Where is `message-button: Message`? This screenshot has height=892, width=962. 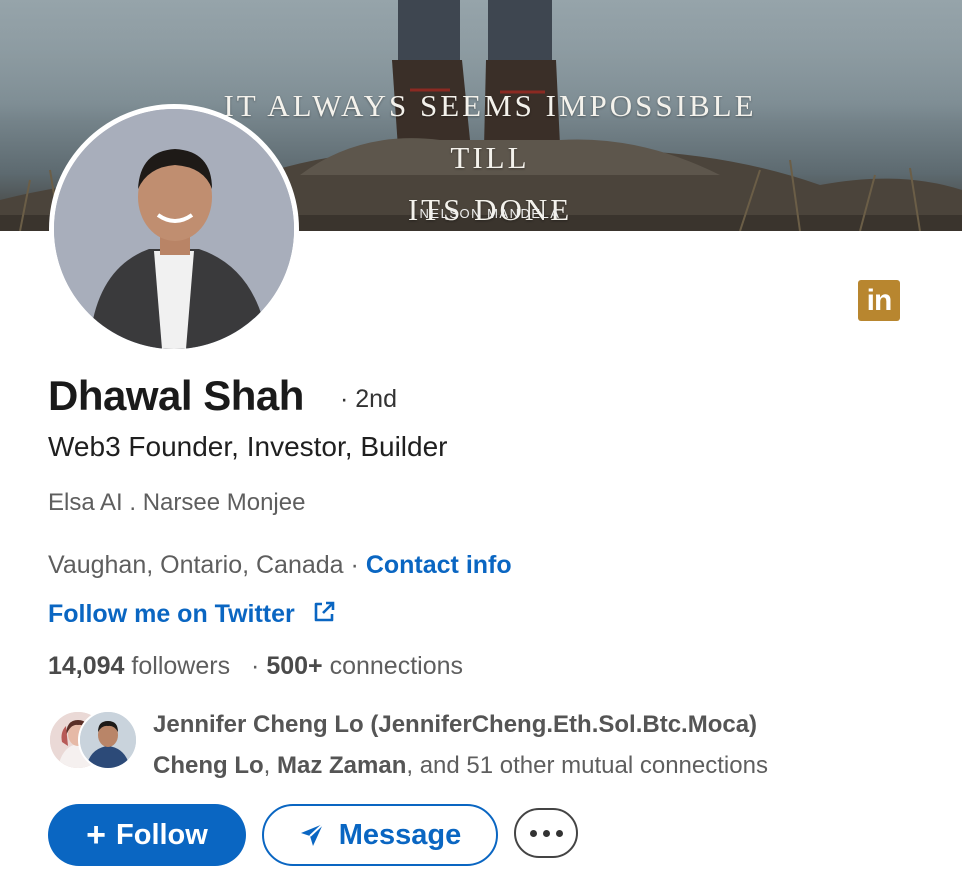
message-button: Message is located at coordinates (380, 835).